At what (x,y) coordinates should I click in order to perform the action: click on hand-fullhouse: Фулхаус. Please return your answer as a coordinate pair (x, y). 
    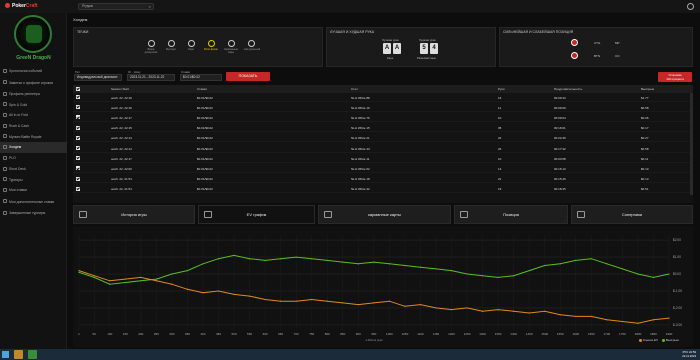
    Looking at the image, I should click on (171, 45).